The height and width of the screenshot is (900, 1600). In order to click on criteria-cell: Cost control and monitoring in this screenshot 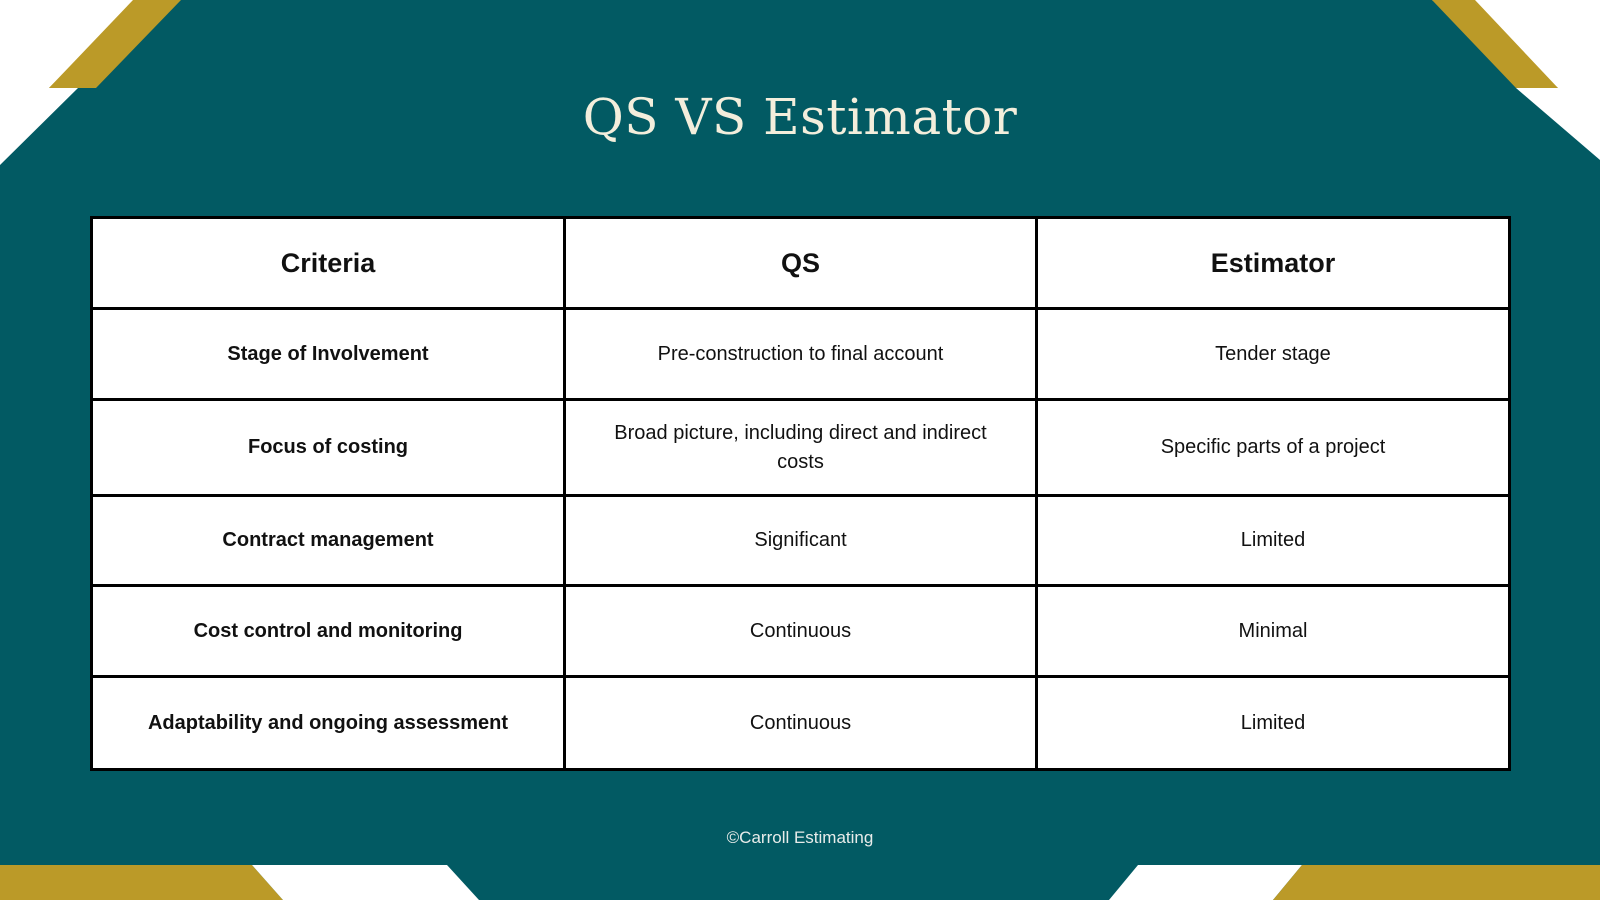, I will do `click(328, 631)`.